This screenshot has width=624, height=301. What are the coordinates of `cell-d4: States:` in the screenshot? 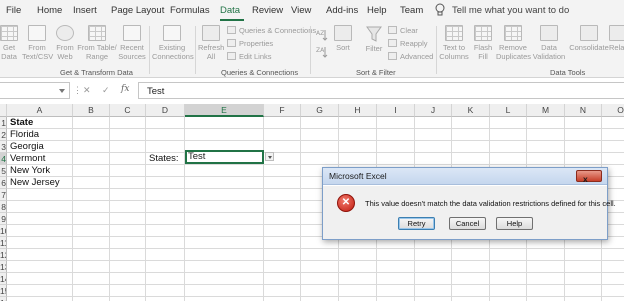 It's located at (162, 159).